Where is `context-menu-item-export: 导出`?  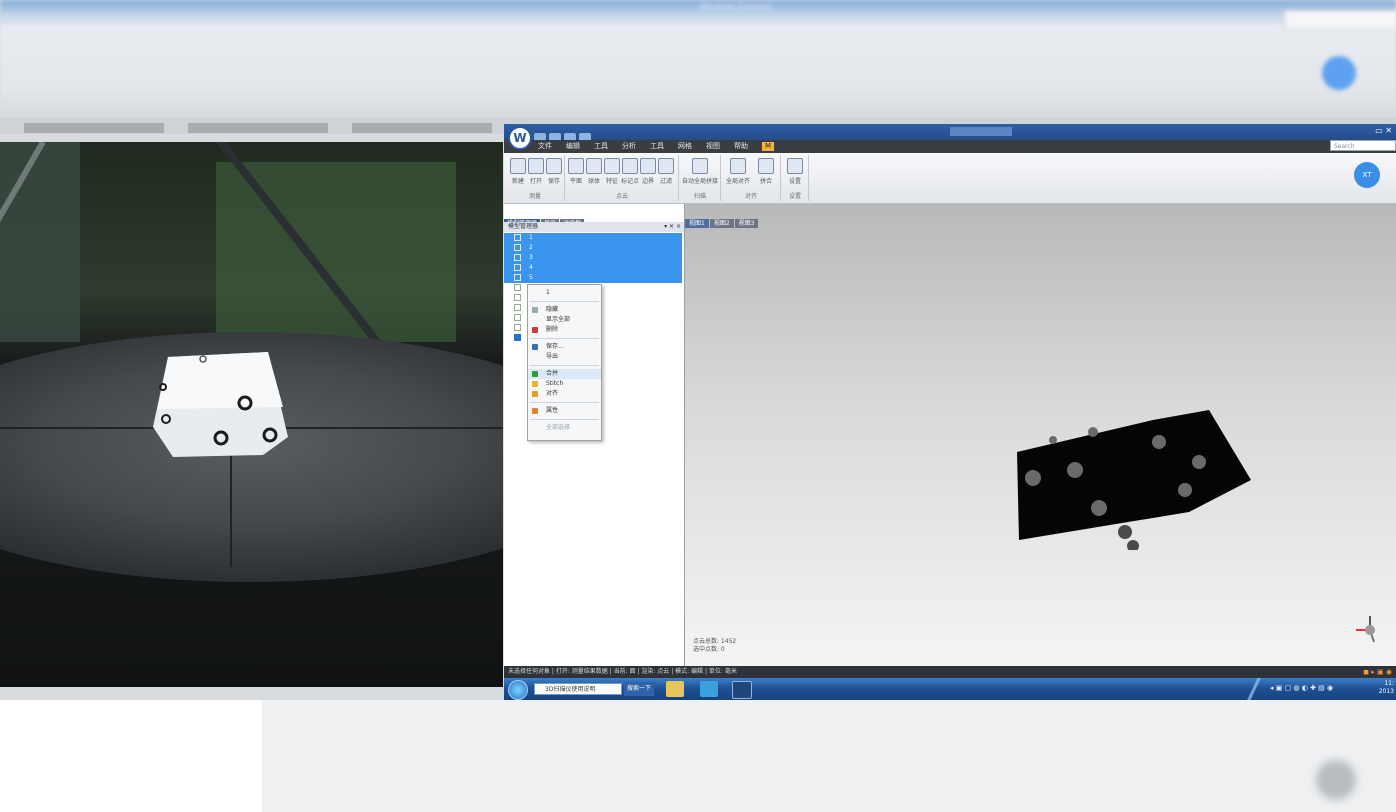
context-menu-item-export: 导出 is located at coordinates (564, 357).